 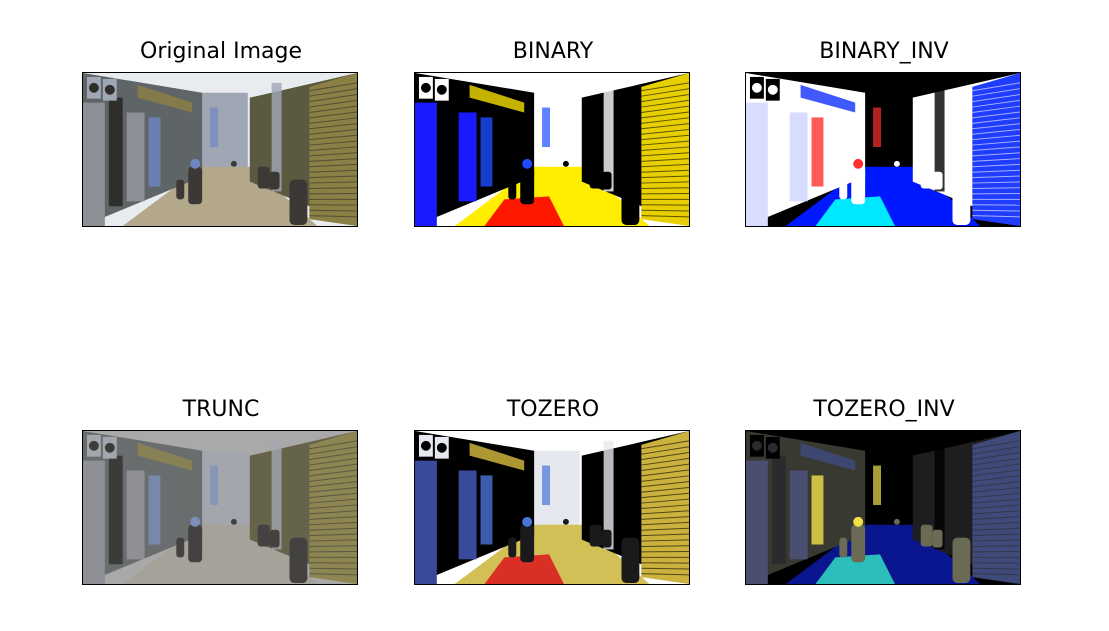 I want to click on panel-title-trunc: TRUNC, so click(x=221, y=409).